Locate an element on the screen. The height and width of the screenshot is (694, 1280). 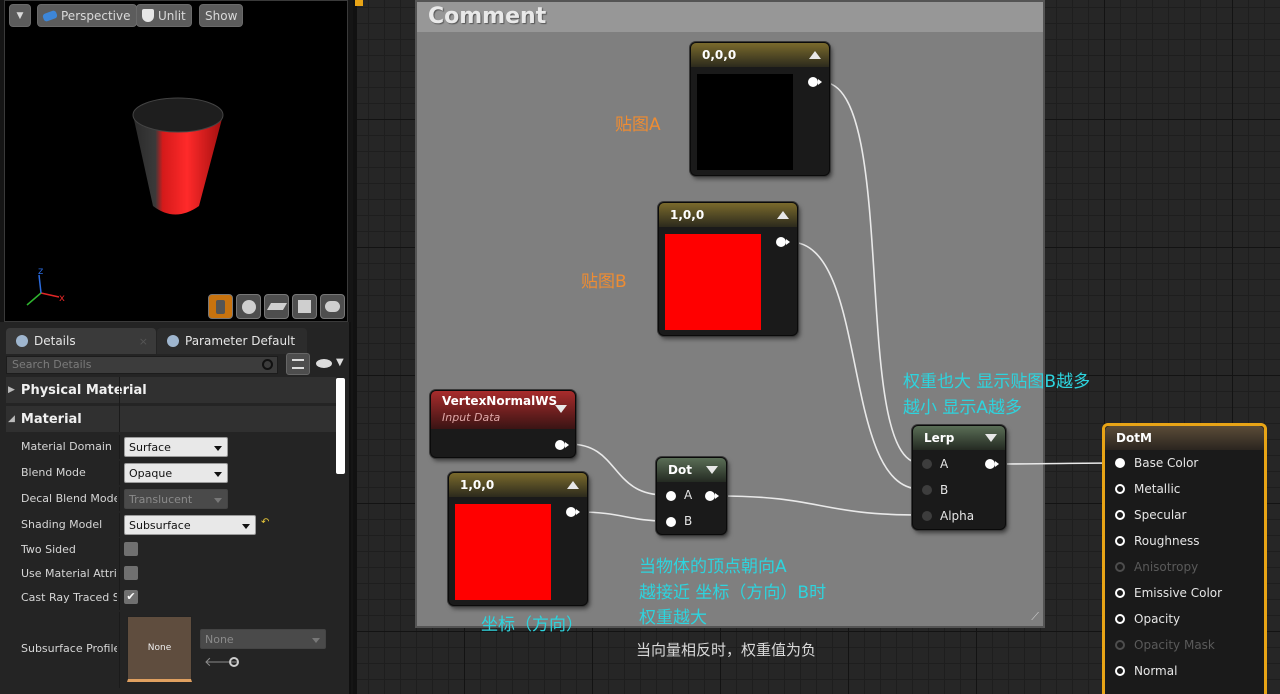
node-dot: Dot A B is located at coordinates (691, 496).